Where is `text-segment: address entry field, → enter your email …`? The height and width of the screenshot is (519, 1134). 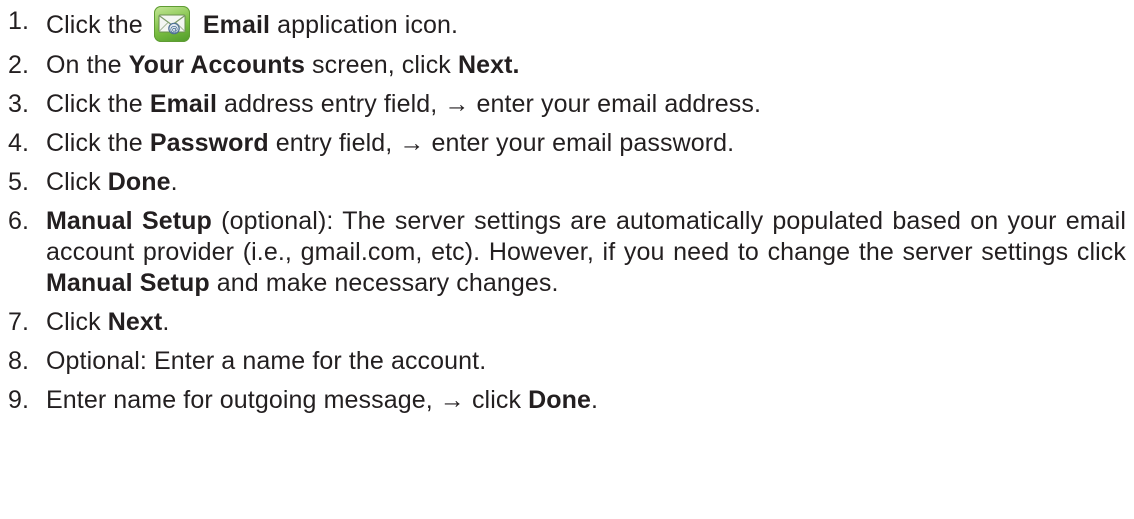 text-segment: address entry field, → enter your email … is located at coordinates (489, 104).